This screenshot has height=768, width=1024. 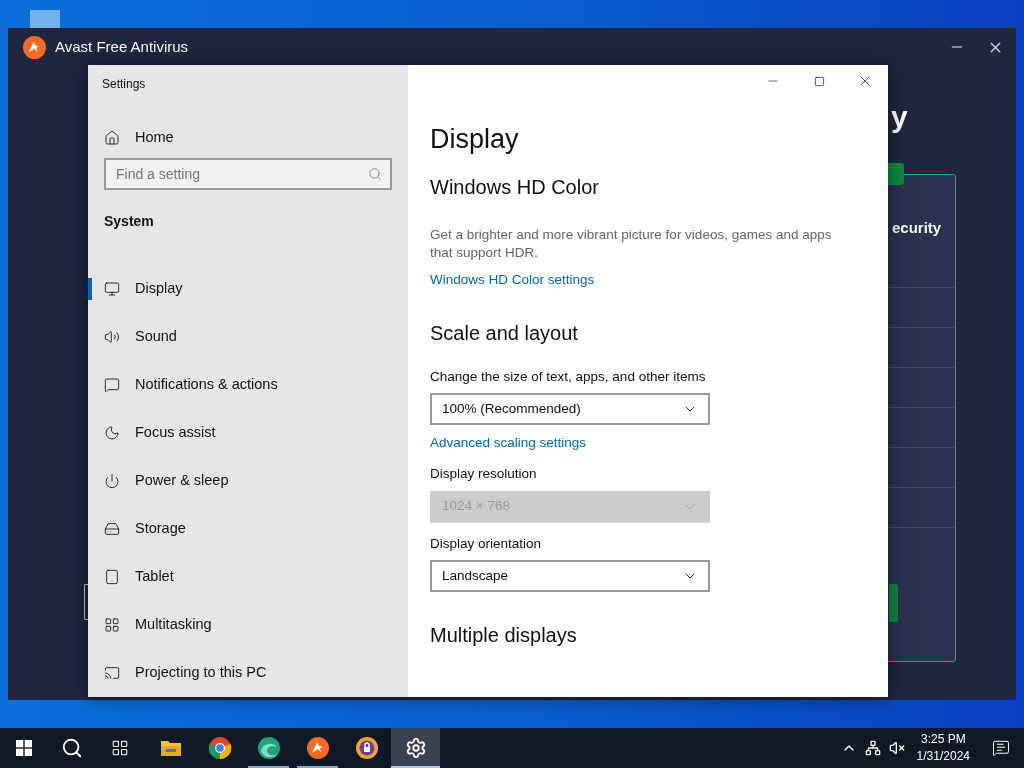 What do you see at coordinates (248, 577) in the screenshot?
I see `nav-item: Tablet` at bounding box center [248, 577].